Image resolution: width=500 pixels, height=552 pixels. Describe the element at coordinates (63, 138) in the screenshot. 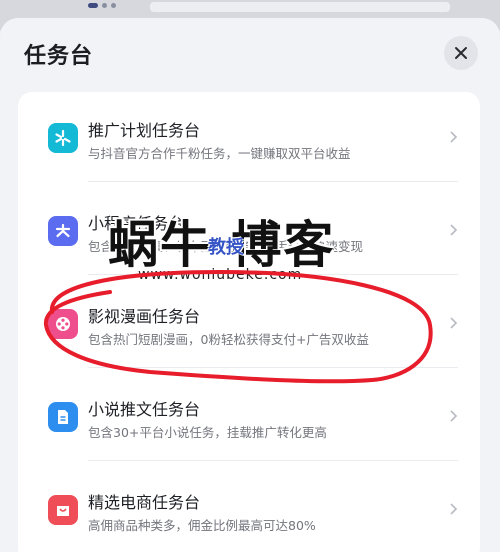

I see `sparkle-icon` at that location.